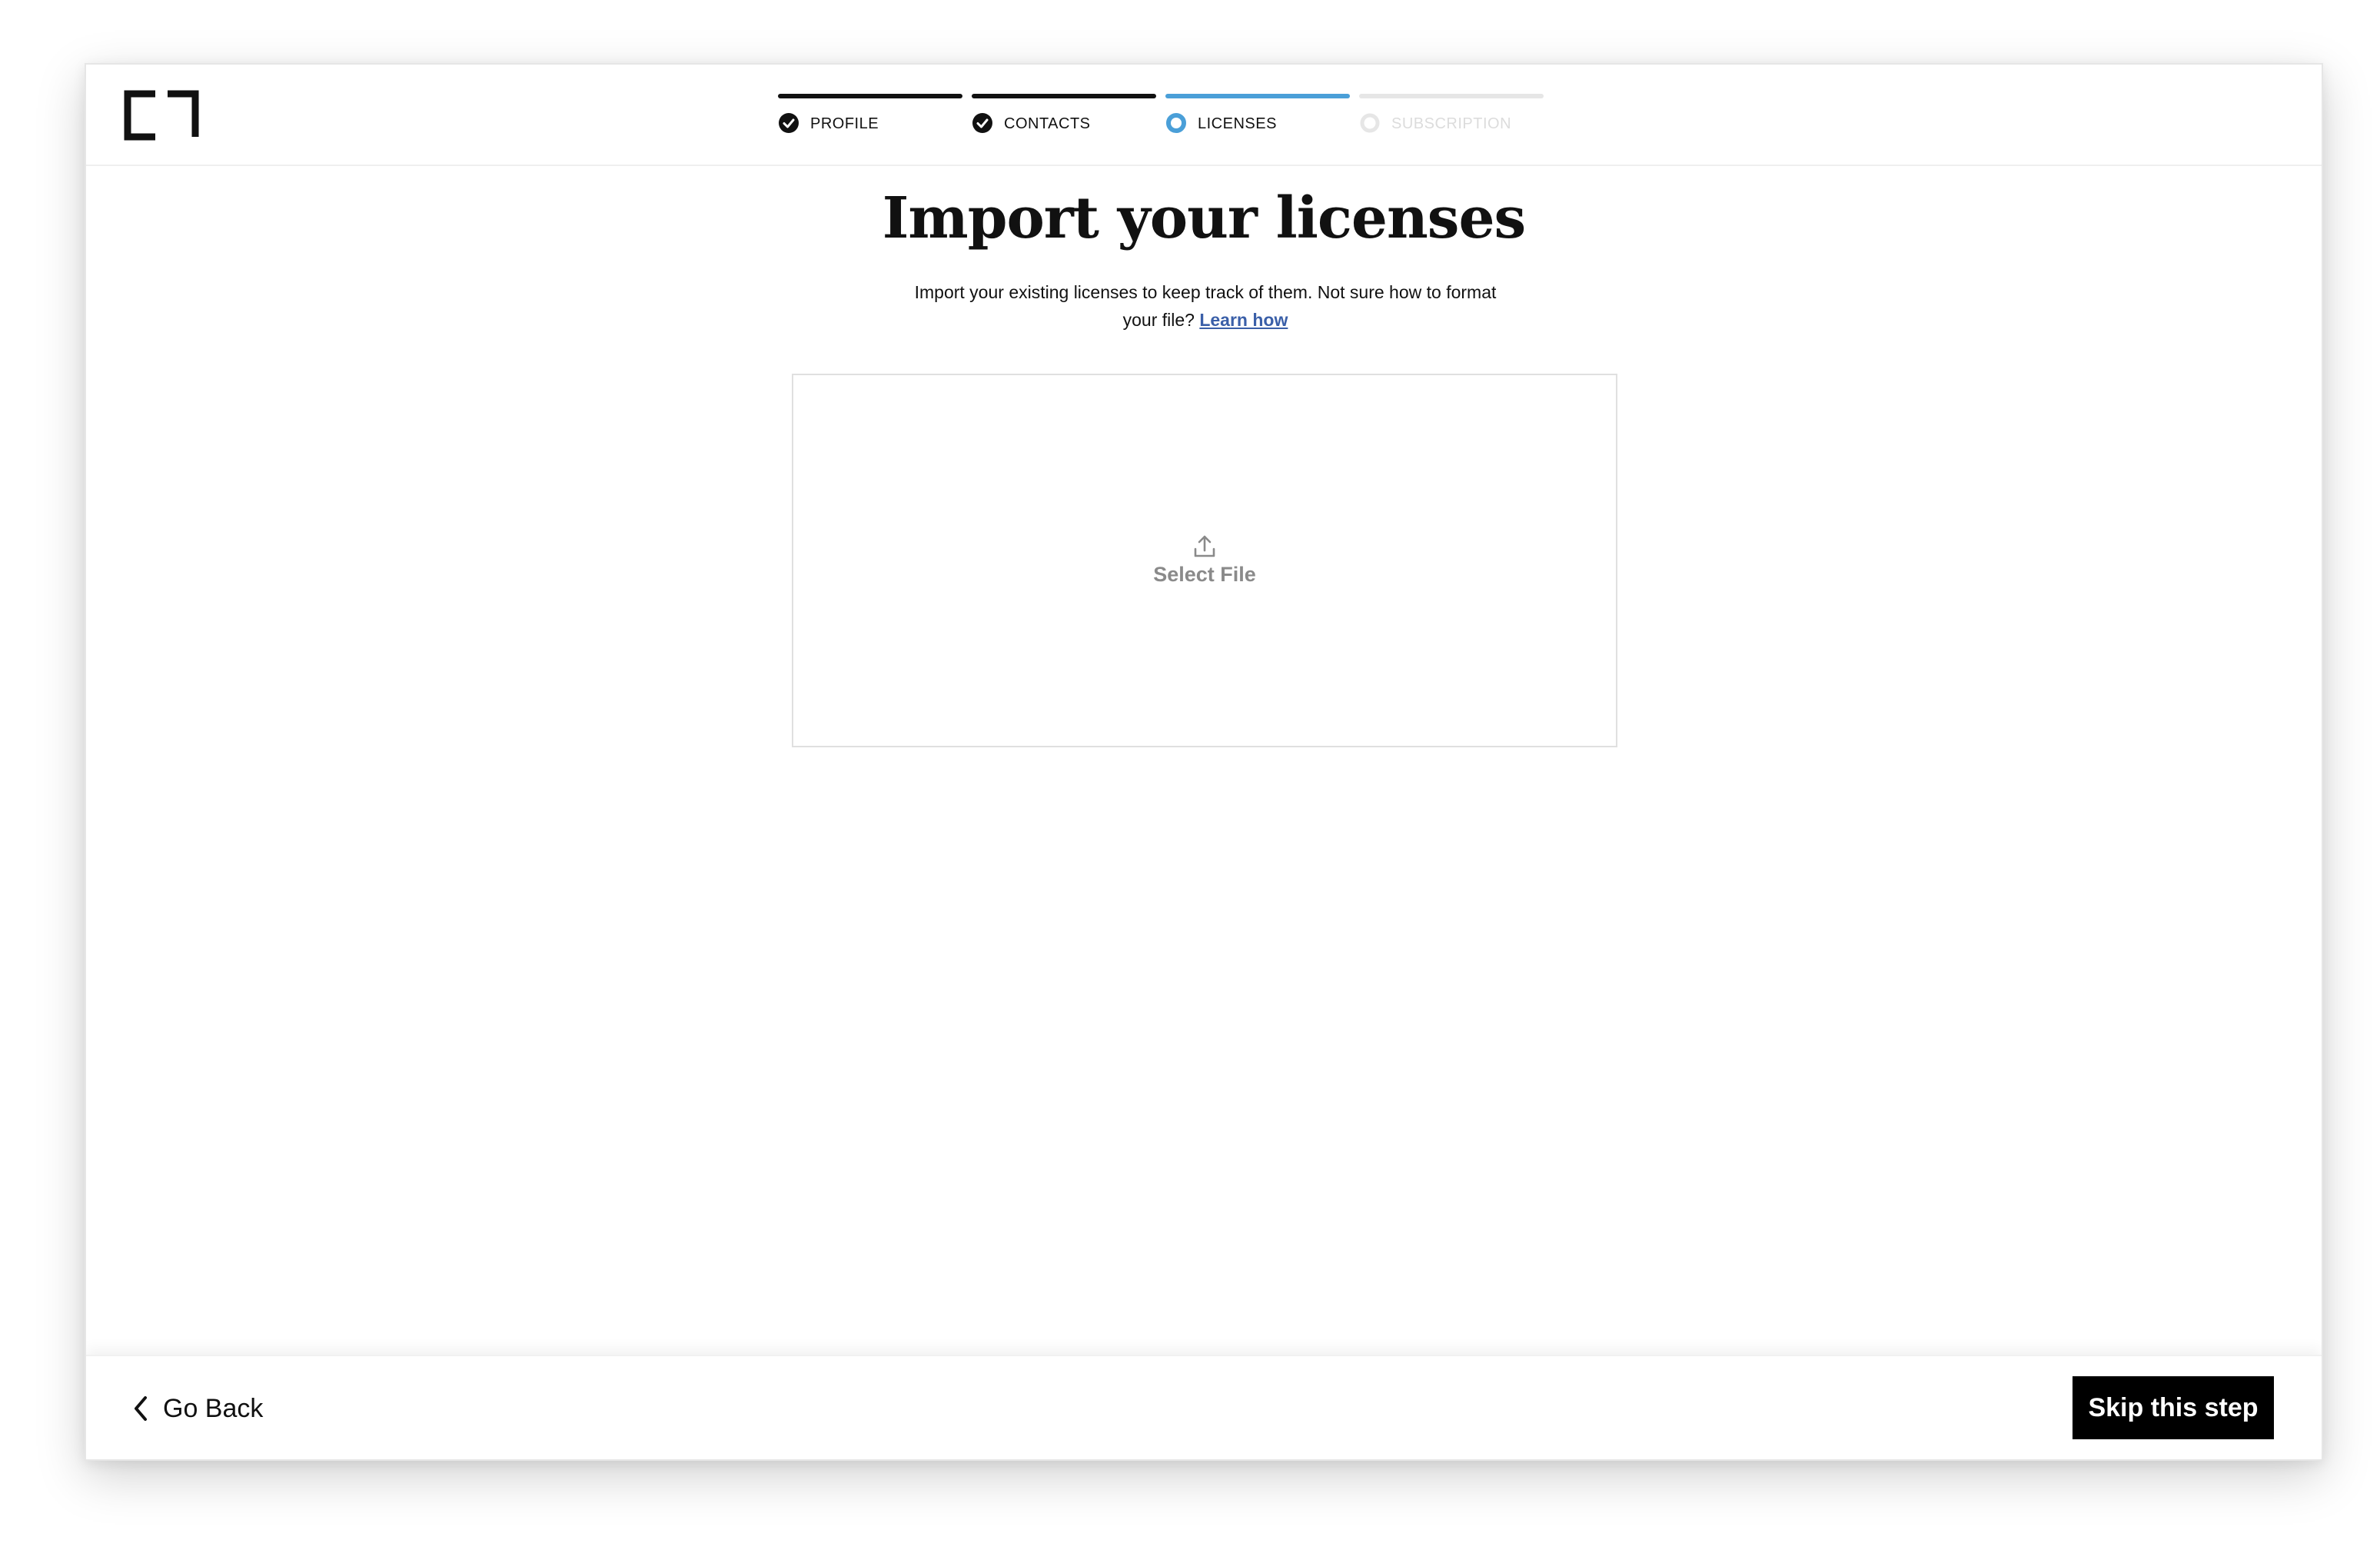  Describe the element at coordinates (1204, 218) in the screenshot. I see `page-title: Import your licenses` at that location.